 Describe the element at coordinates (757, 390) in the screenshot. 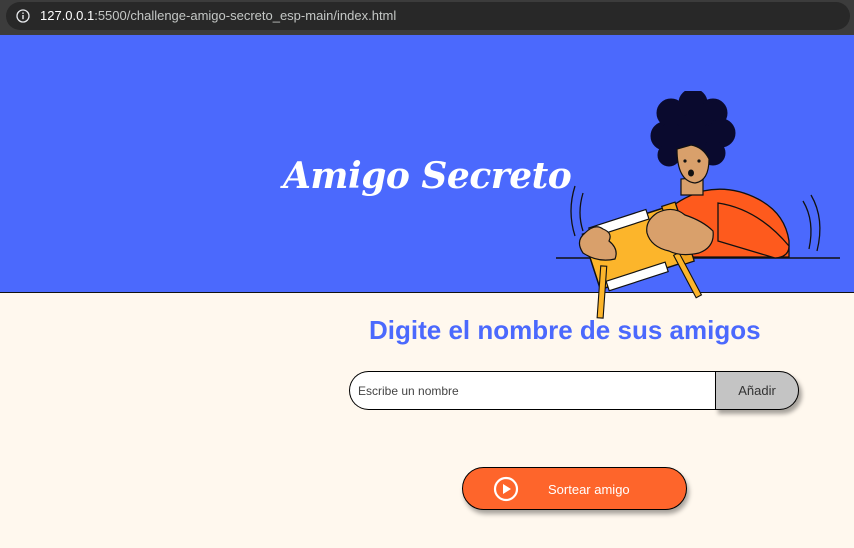

I see `add-button: Añadir` at that location.